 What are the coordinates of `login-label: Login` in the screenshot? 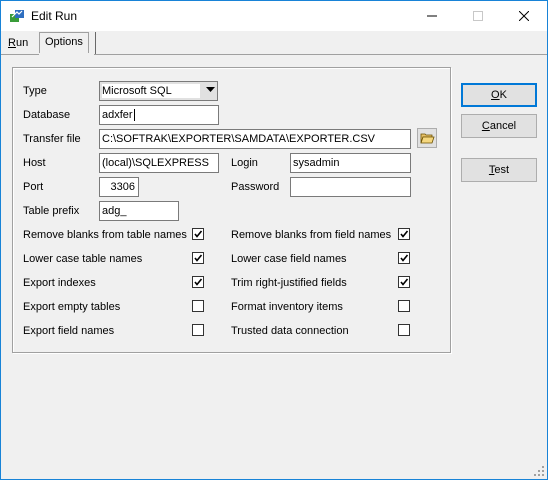 It's located at (244, 163).